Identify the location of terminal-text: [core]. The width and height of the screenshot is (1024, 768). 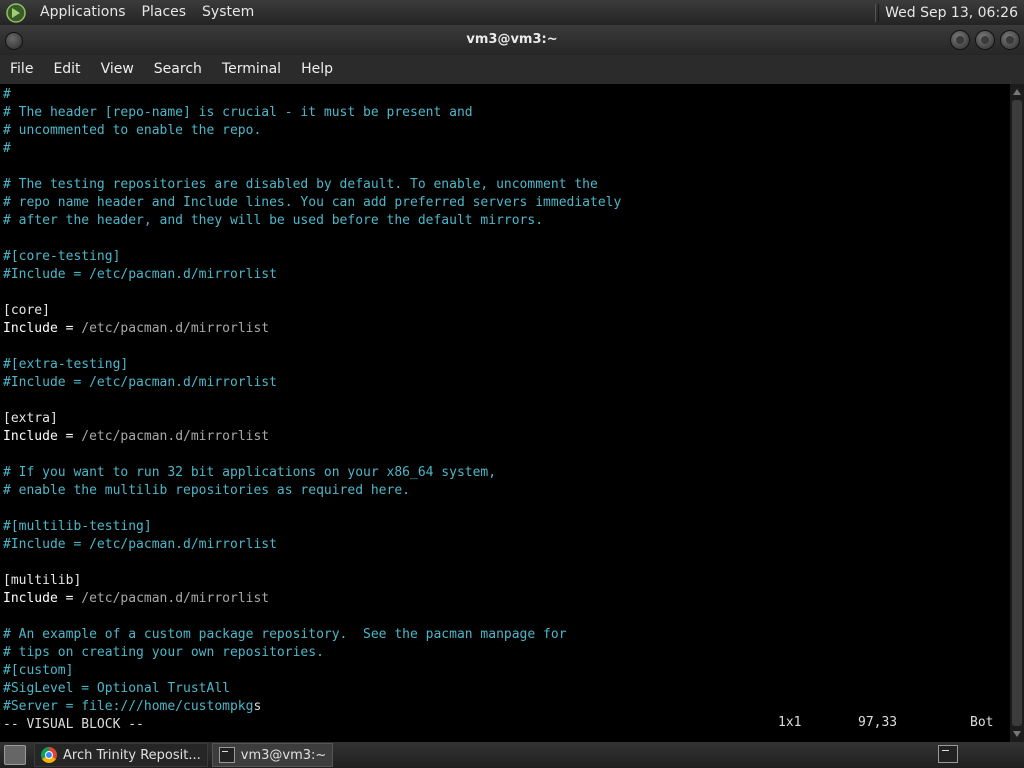
(26, 310).